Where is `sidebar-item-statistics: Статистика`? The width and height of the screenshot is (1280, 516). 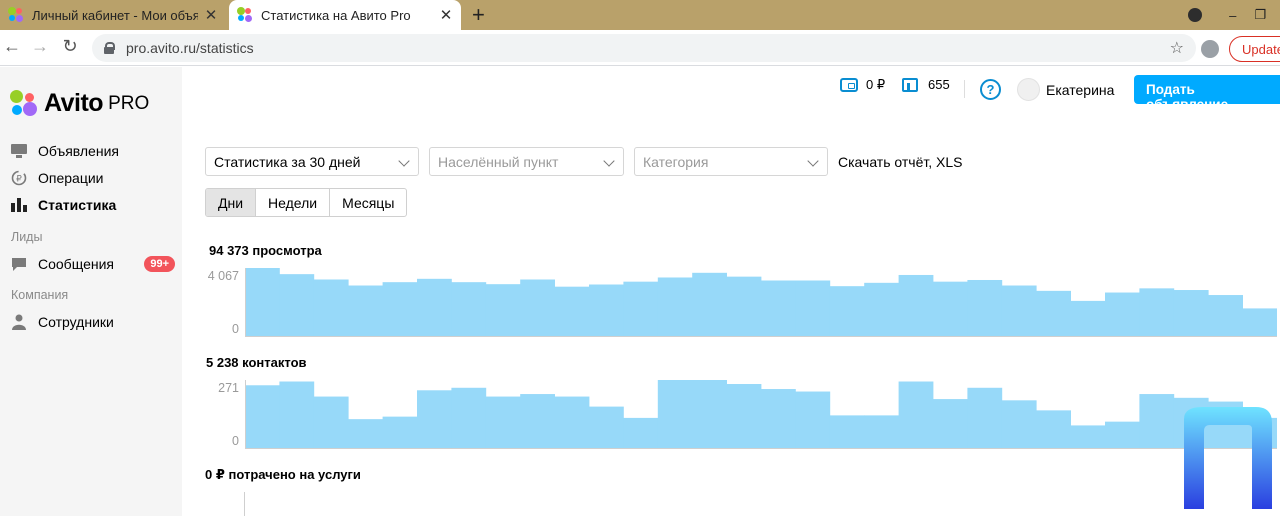 sidebar-item-statistics: Статистика is located at coordinates (92, 205).